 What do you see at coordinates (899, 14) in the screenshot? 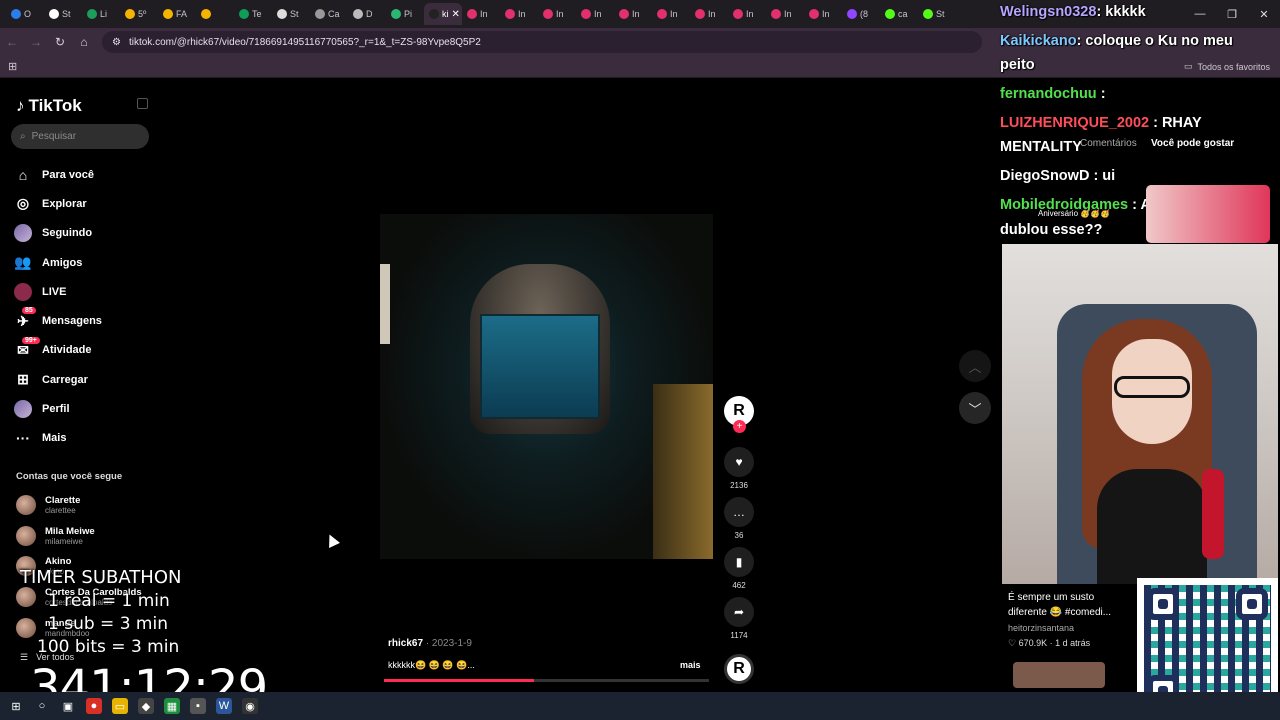
I see `browser-tab: ca` at bounding box center [899, 14].